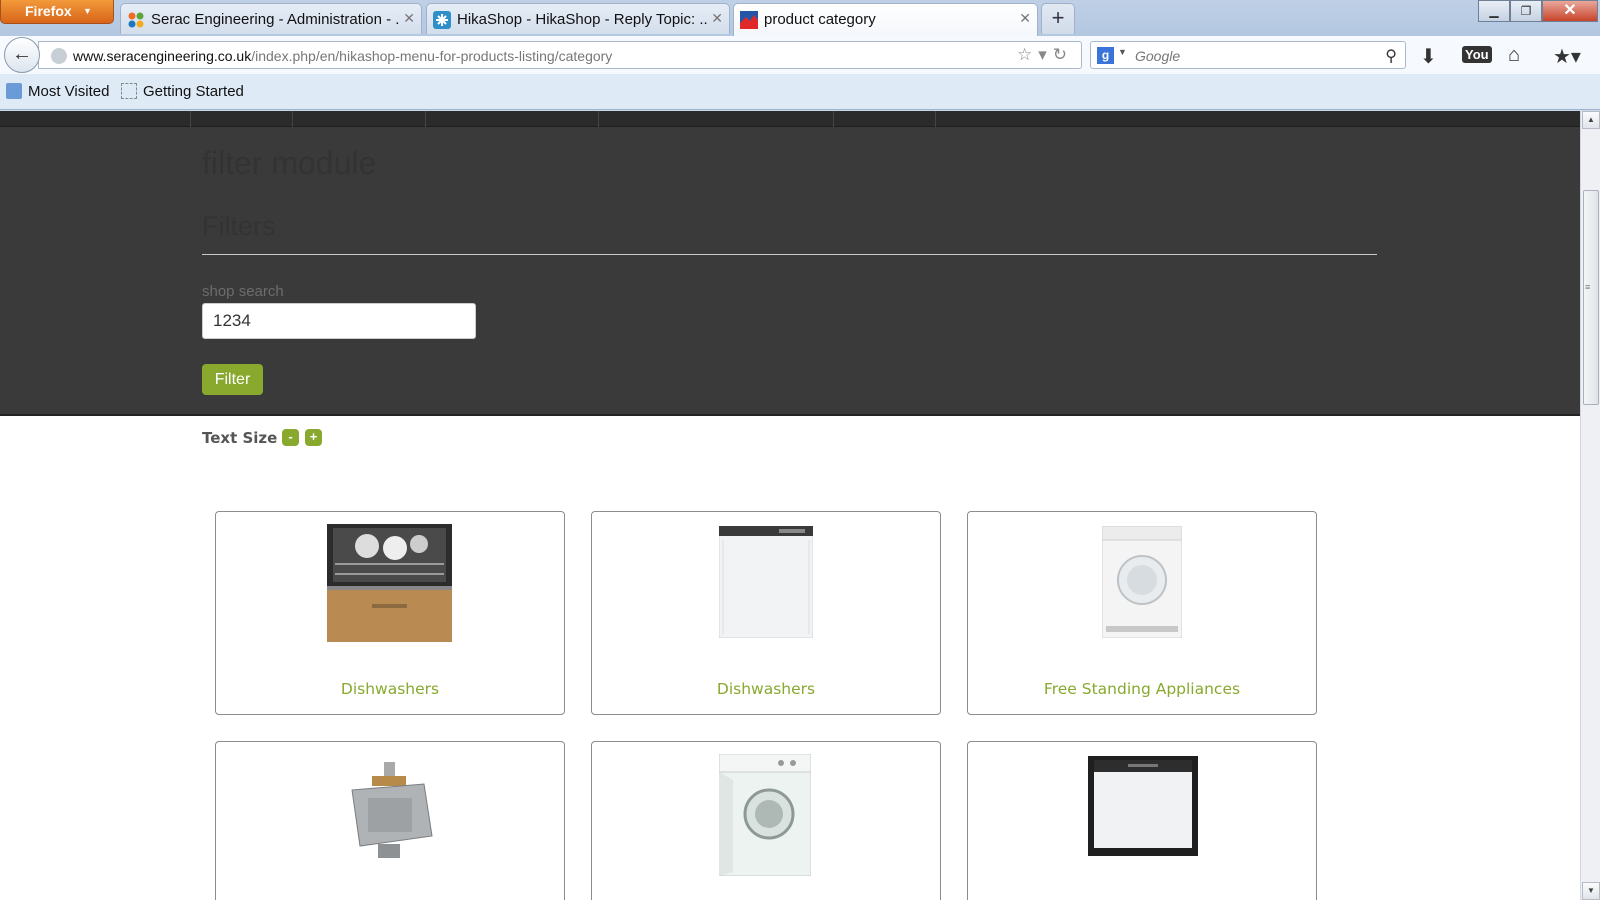 This screenshot has width=1600, height=900. I want to click on restore-button: ❐, so click(1526, 11).